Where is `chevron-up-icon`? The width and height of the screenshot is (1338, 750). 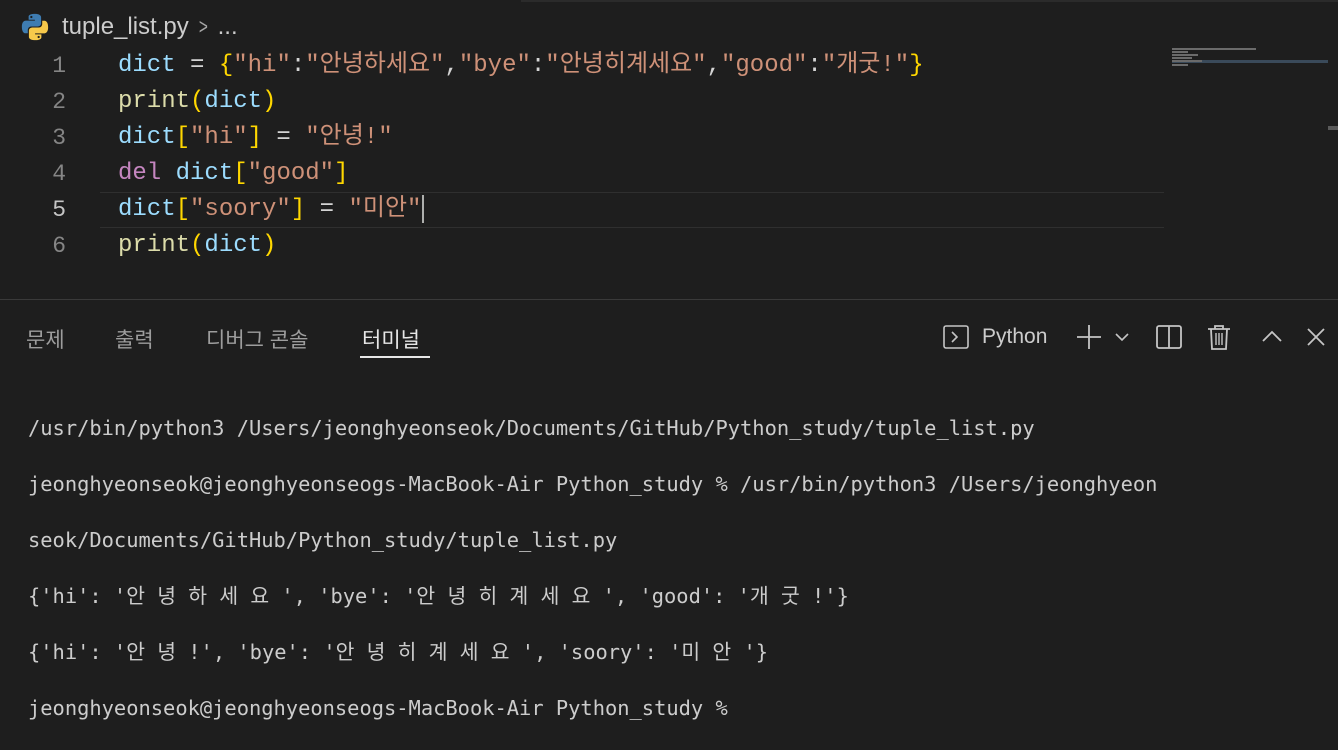
chevron-up-icon is located at coordinates (1272, 336).